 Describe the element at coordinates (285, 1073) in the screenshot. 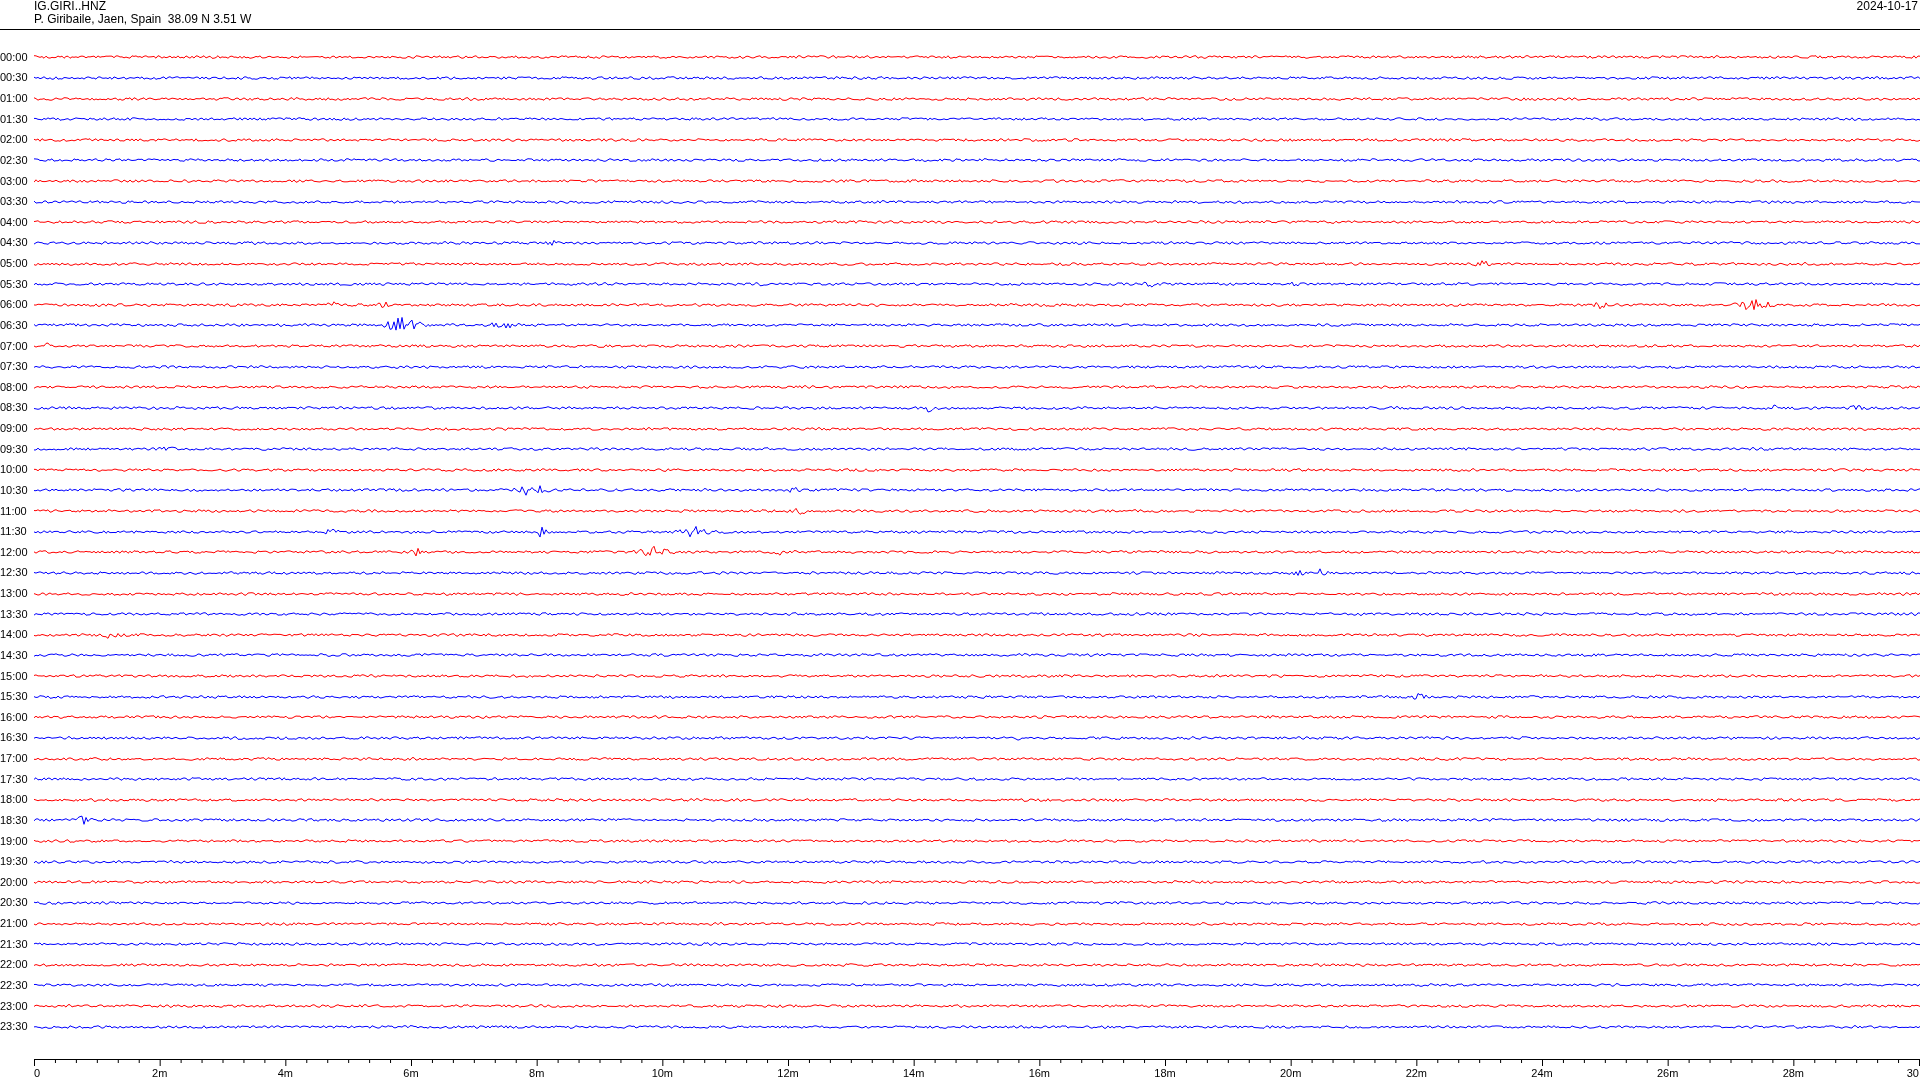

I see `axis-label: 4m` at that location.